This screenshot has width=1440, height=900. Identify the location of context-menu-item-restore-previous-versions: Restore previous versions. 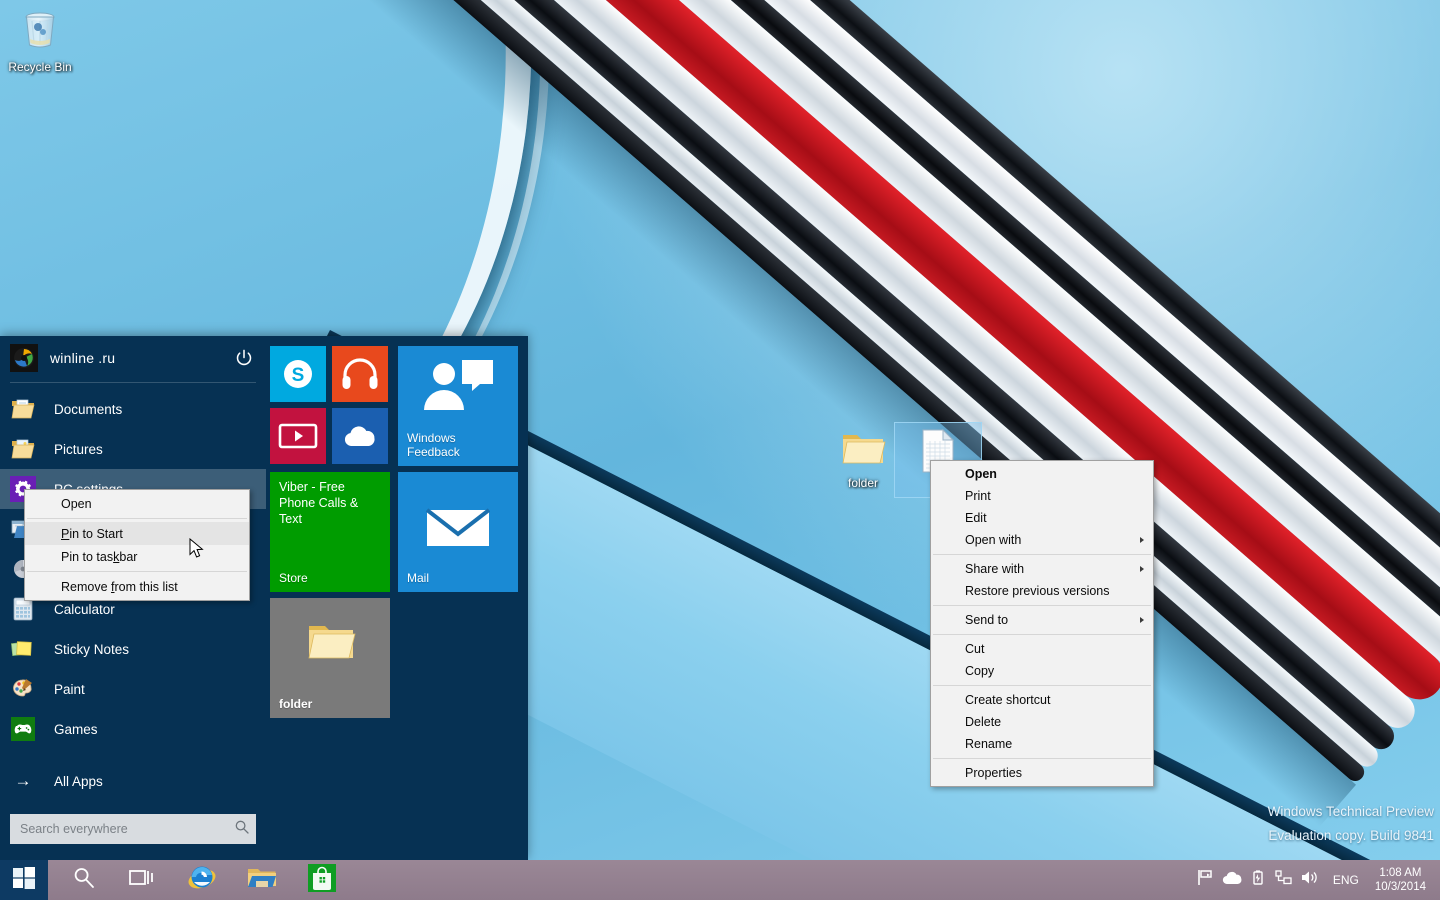
(1042, 591).